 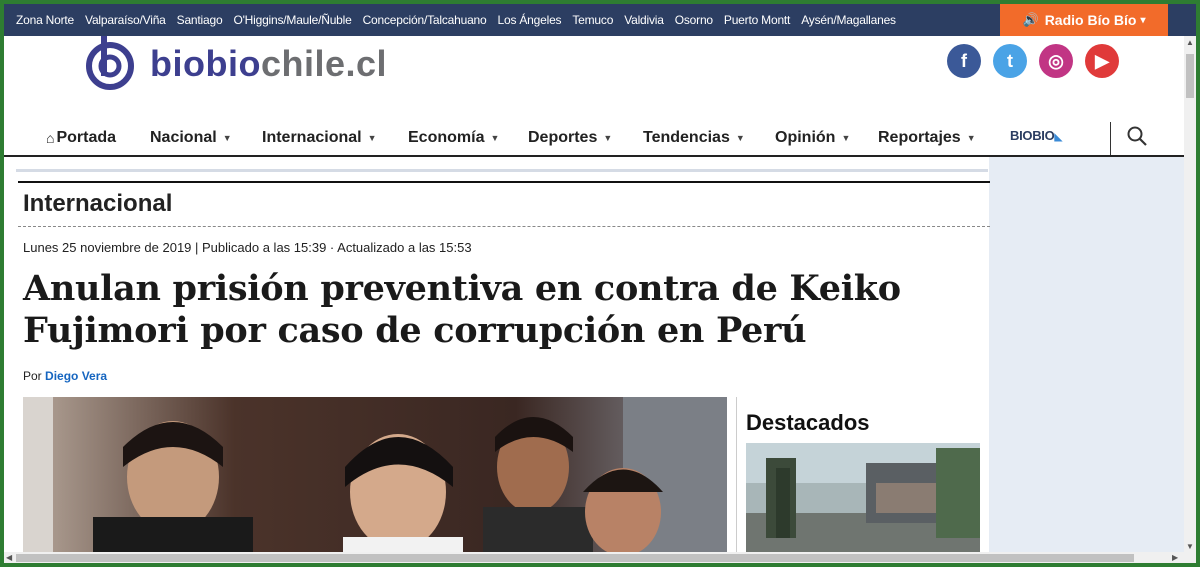 What do you see at coordinates (919, 137) in the screenshot?
I see `nav-label: Reportajes` at bounding box center [919, 137].